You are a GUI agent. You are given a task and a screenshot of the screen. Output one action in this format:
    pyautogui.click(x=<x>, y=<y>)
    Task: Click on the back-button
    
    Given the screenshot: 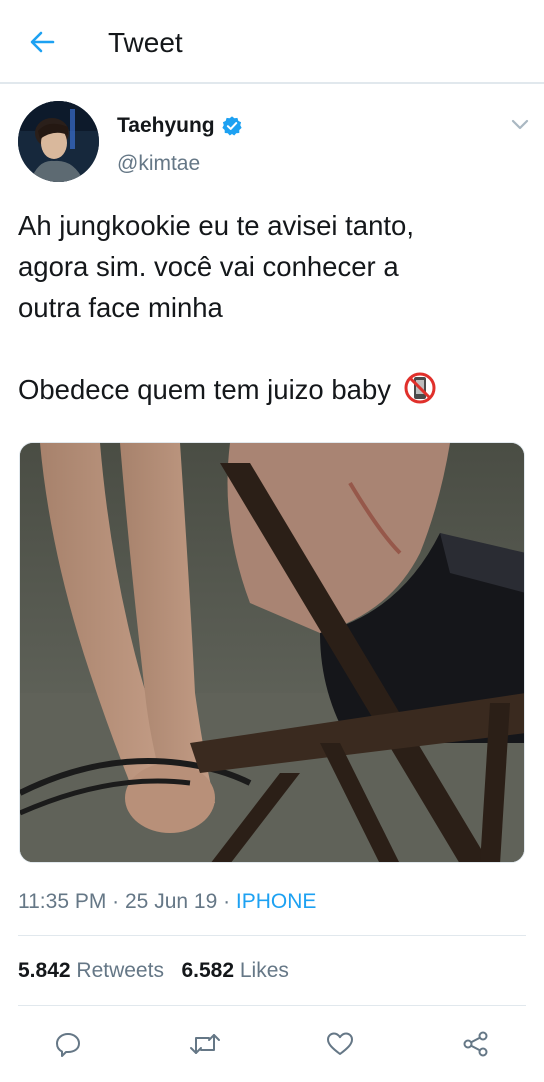 What is the action you would take?
    pyautogui.click(x=42, y=42)
    